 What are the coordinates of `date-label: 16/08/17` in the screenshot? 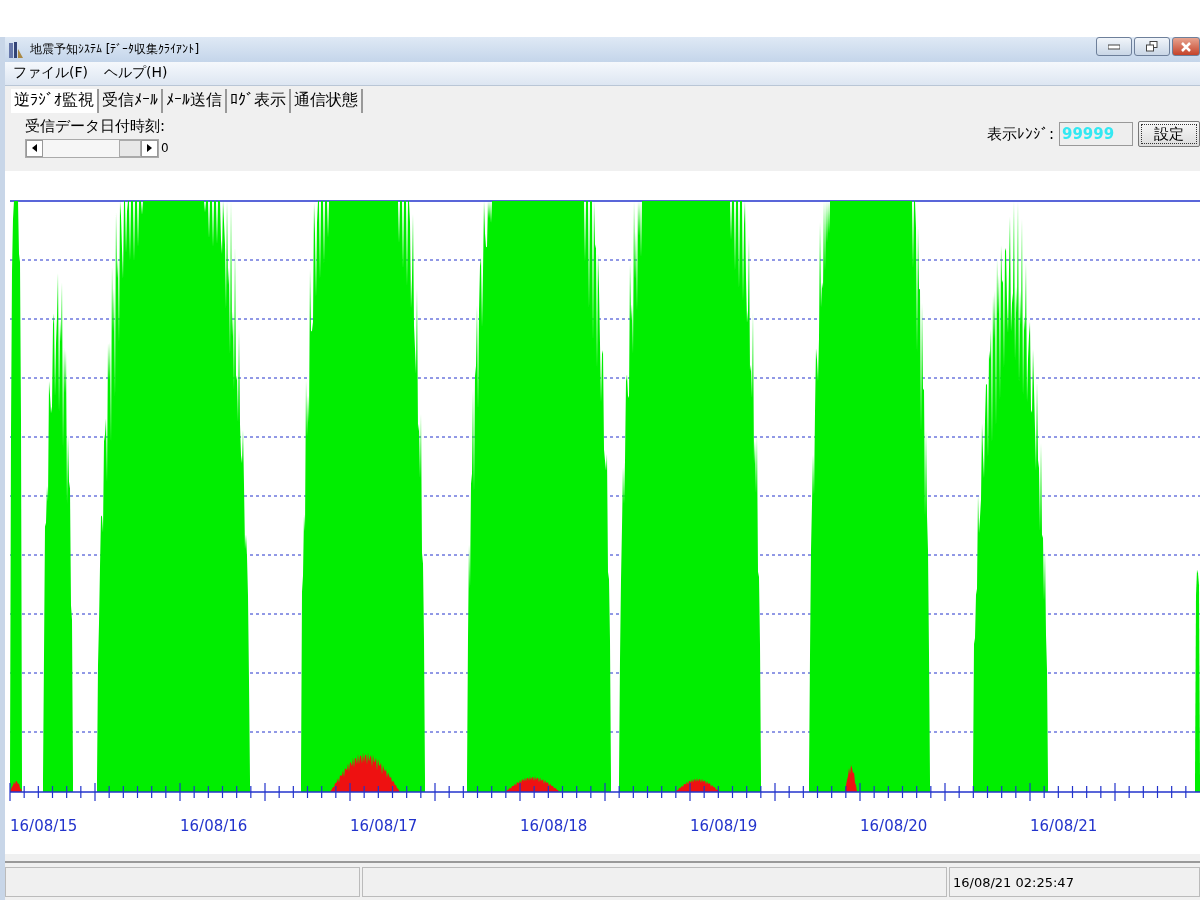 It's located at (384, 826).